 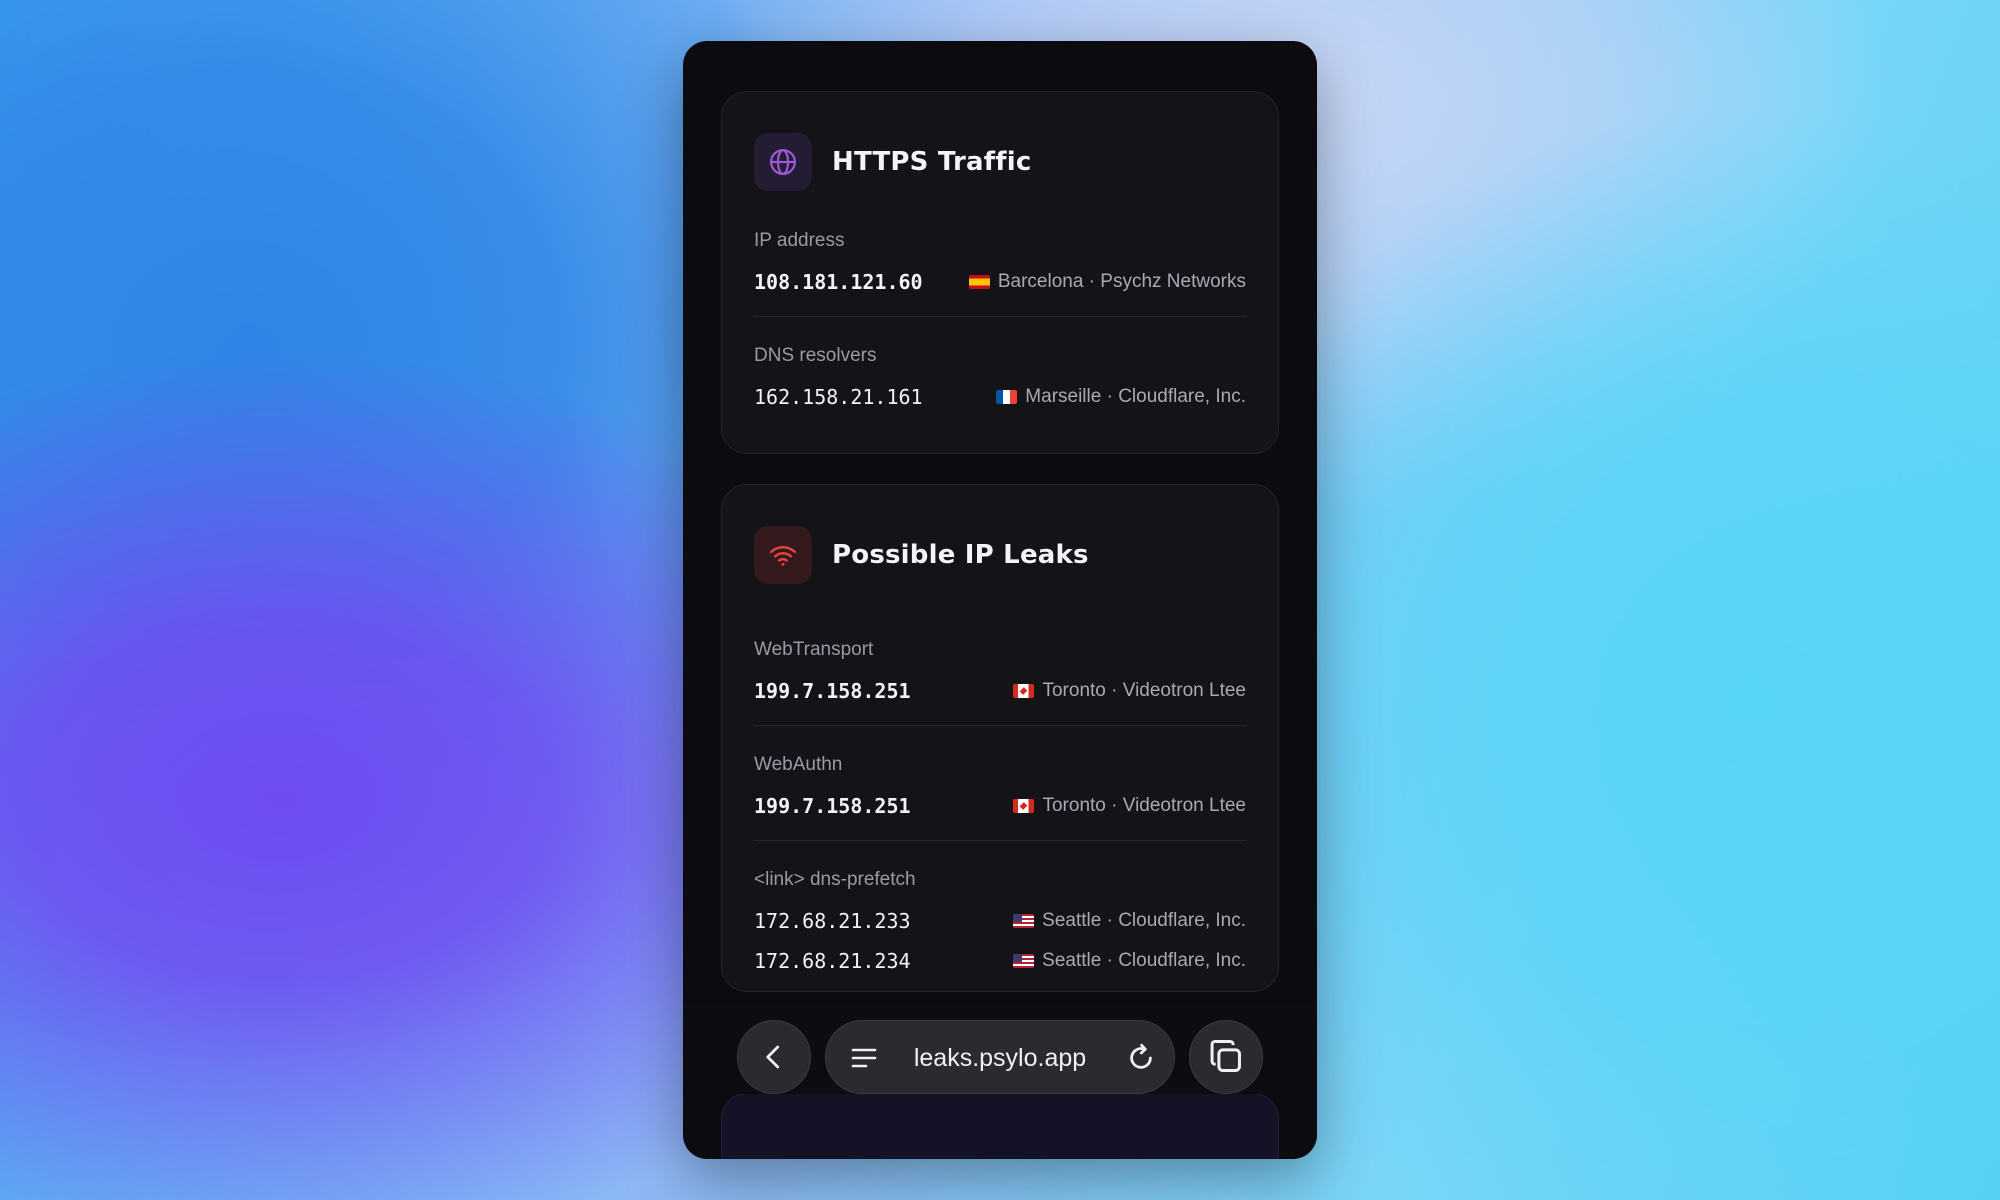 I want to click on tabs-button, so click(x=1226, y=1057).